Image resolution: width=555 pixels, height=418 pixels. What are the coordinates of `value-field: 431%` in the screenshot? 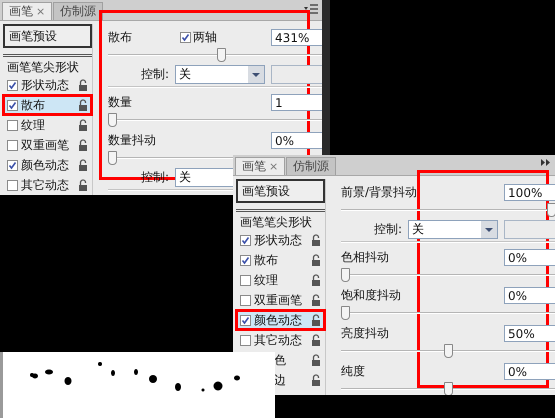 It's located at (296, 37).